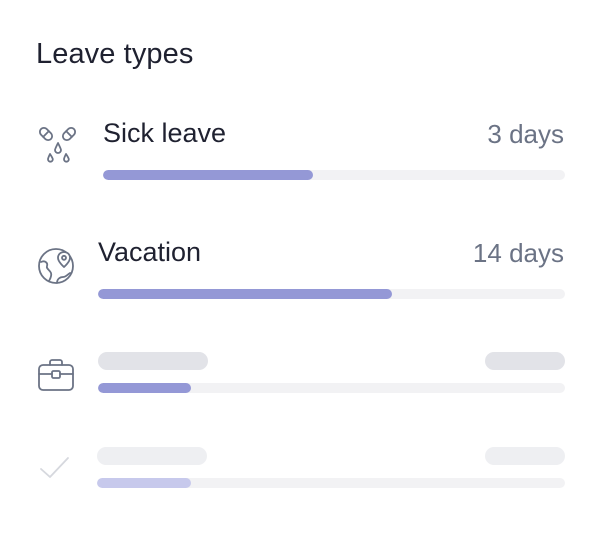 The width and height of the screenshot is (600, 542). What do you see at coordinates (165, 133) in the screenshot?
I see `leave-label: Sick leave` at bounding box center [165, 133].